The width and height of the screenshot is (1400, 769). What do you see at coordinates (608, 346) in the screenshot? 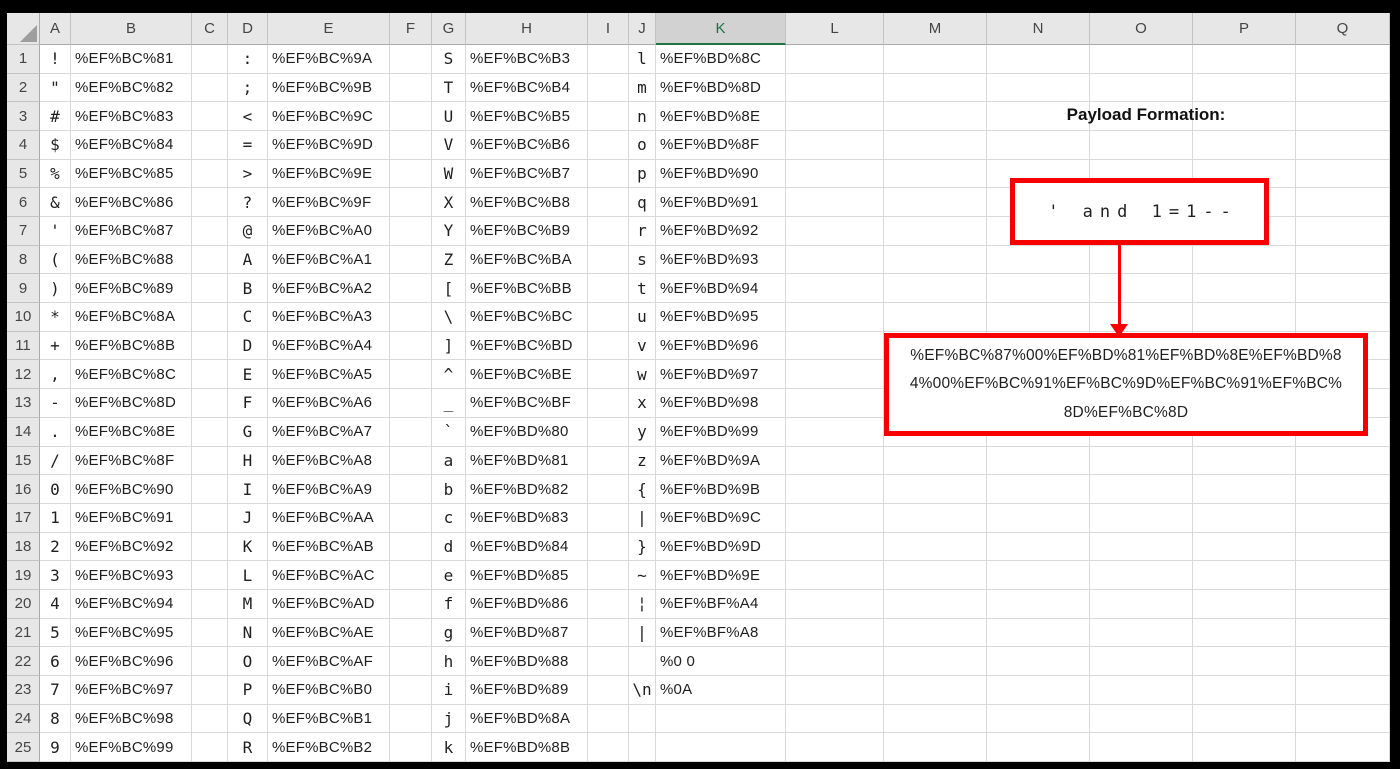
I see `cell-I11` at bounding box center [608, 346].